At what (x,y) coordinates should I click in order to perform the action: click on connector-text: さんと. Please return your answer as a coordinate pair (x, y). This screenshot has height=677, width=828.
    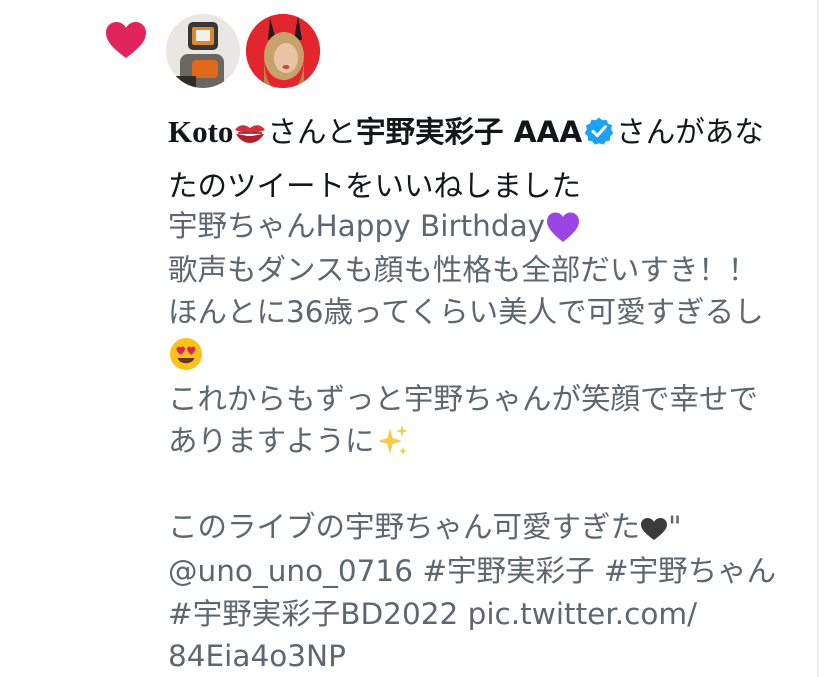
    Looking at the image, I should click on (311, 132).